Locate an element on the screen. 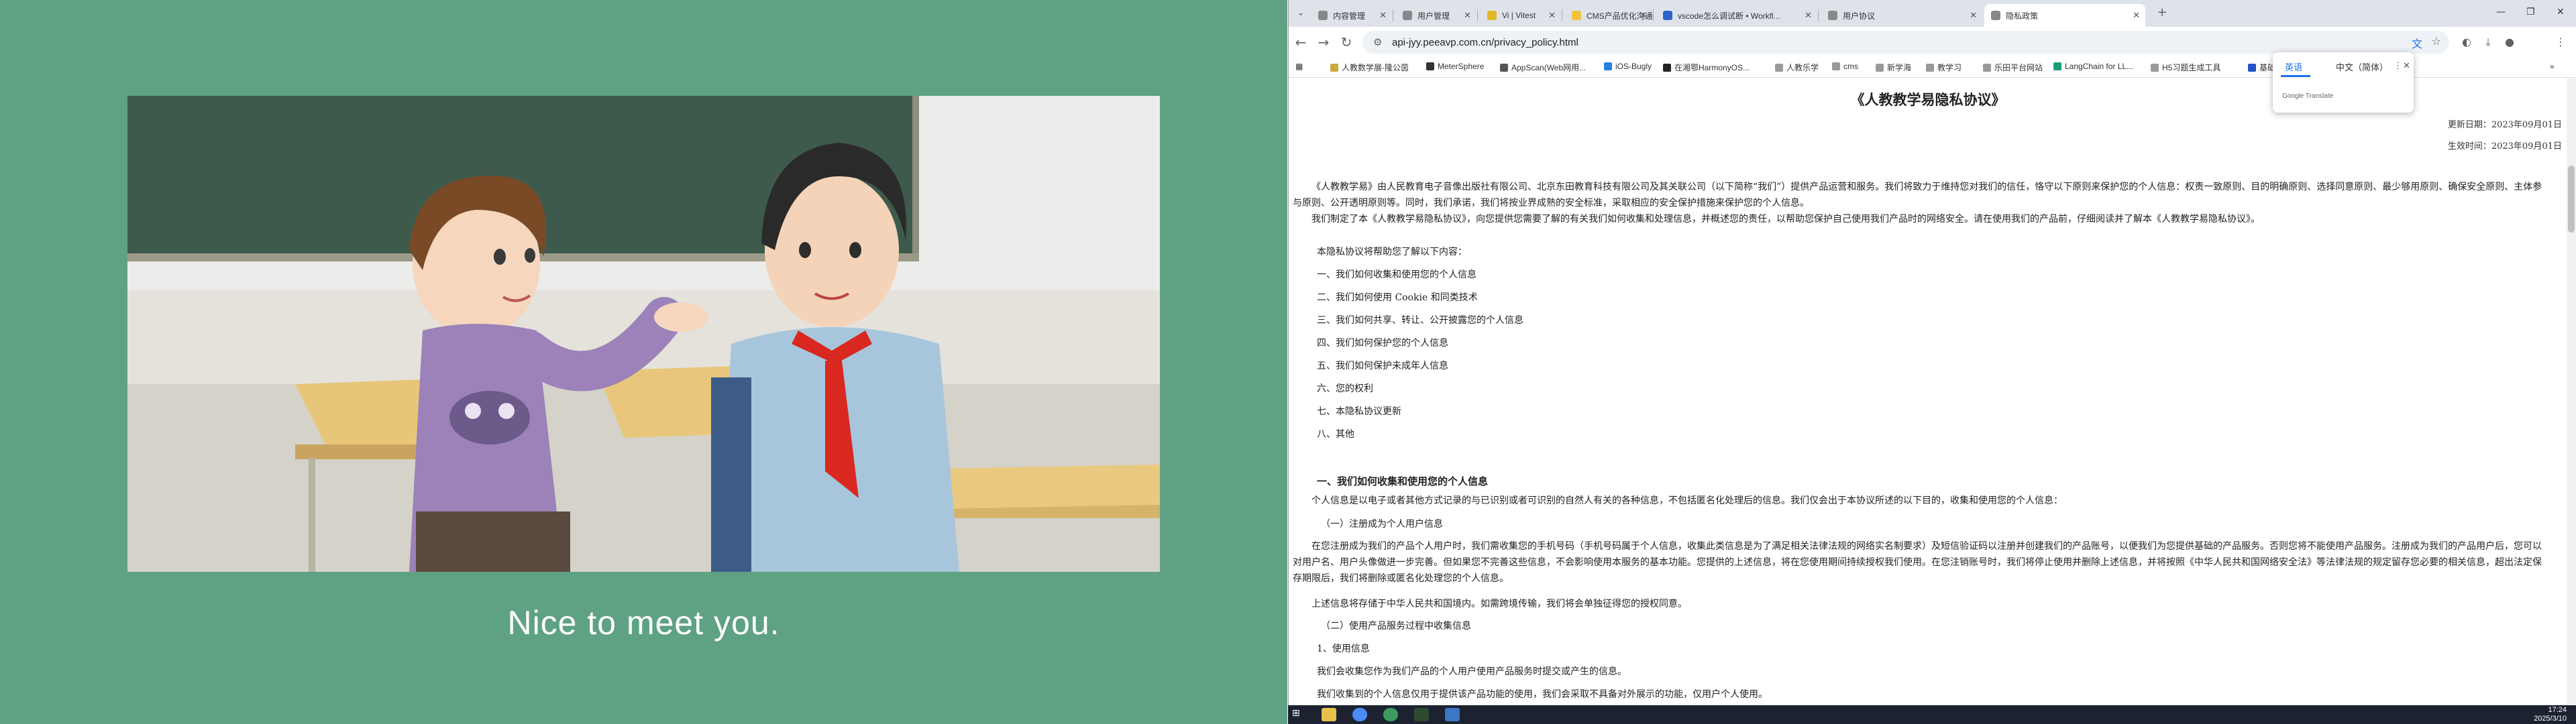 The image size is (2576, 724). lang-option-chinese: 中文（简体） is located at coordinates (2362, 66).